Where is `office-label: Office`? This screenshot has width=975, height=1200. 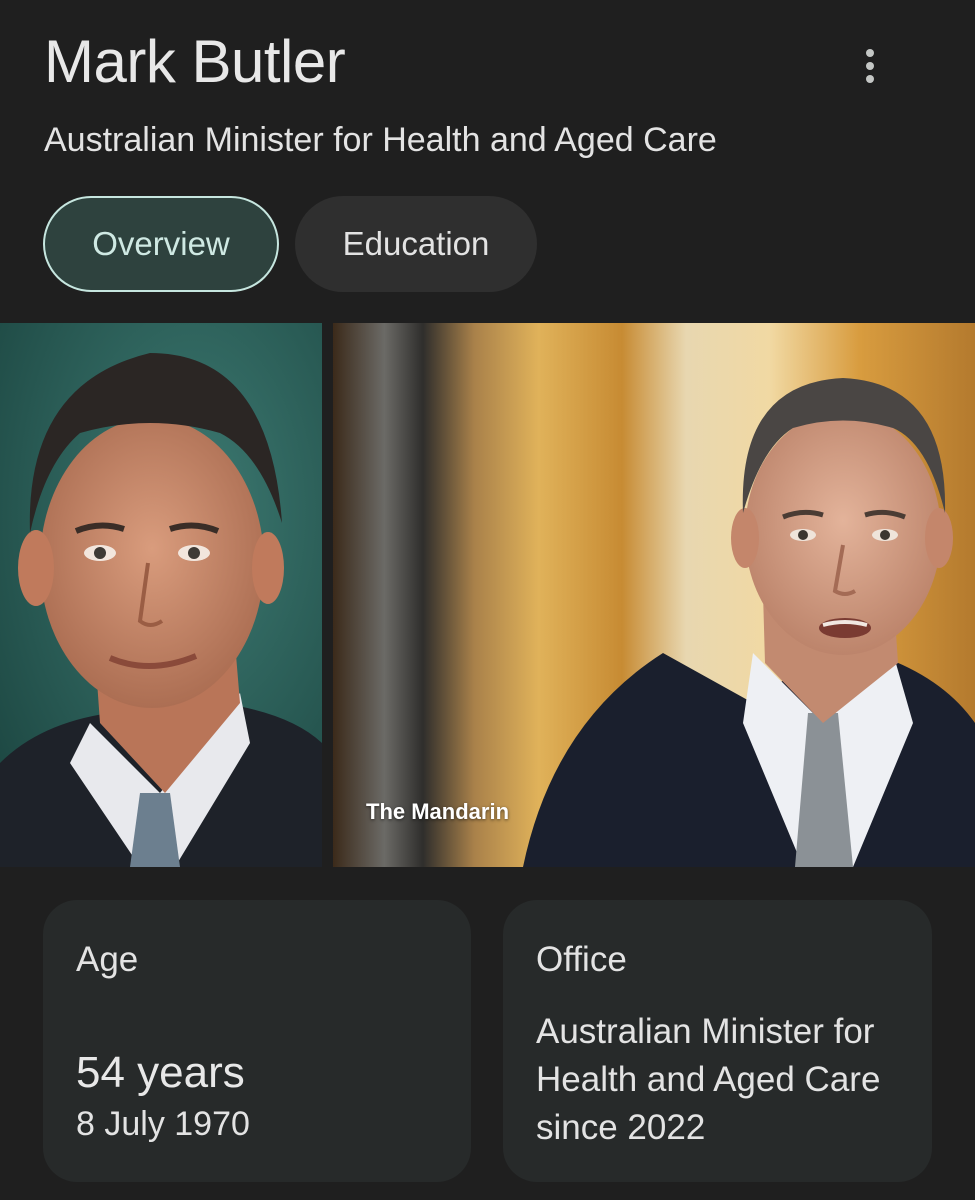 office-label: Office is located at coordinates (581, 959).